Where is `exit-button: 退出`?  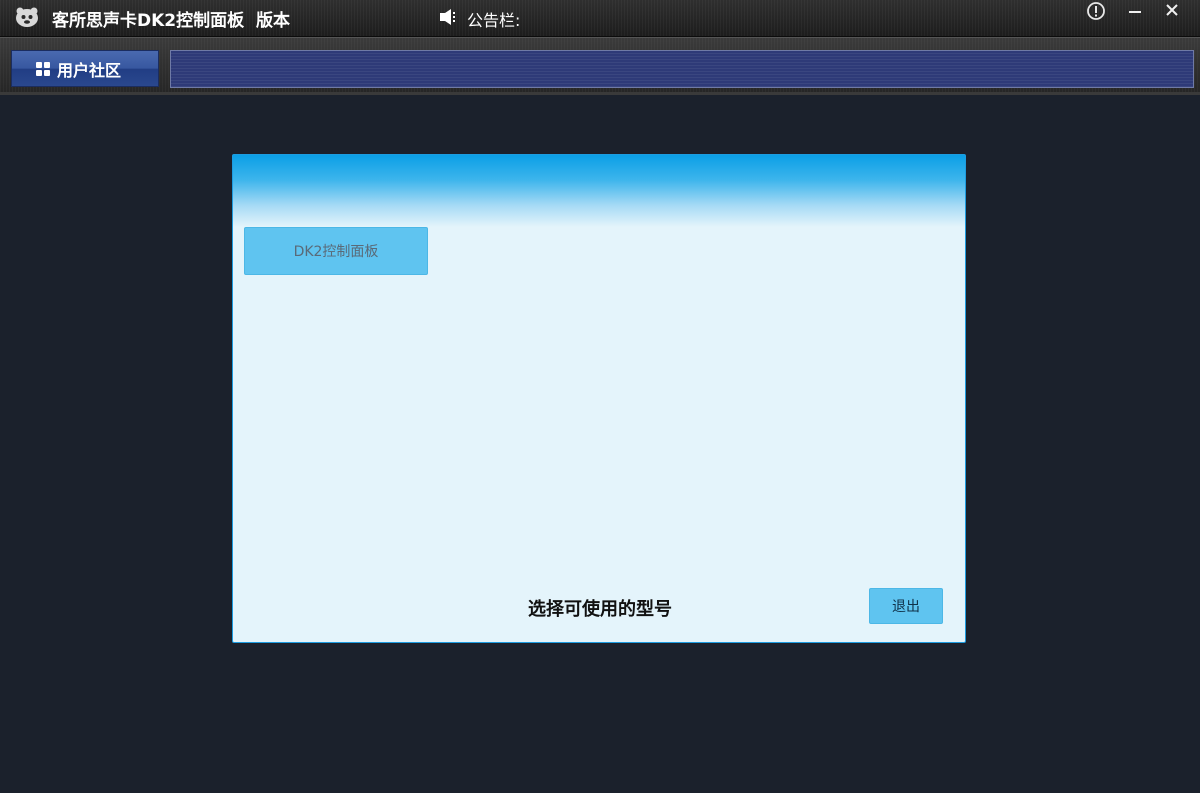
exit-button: 退出 is located at coordinates (906, 606).